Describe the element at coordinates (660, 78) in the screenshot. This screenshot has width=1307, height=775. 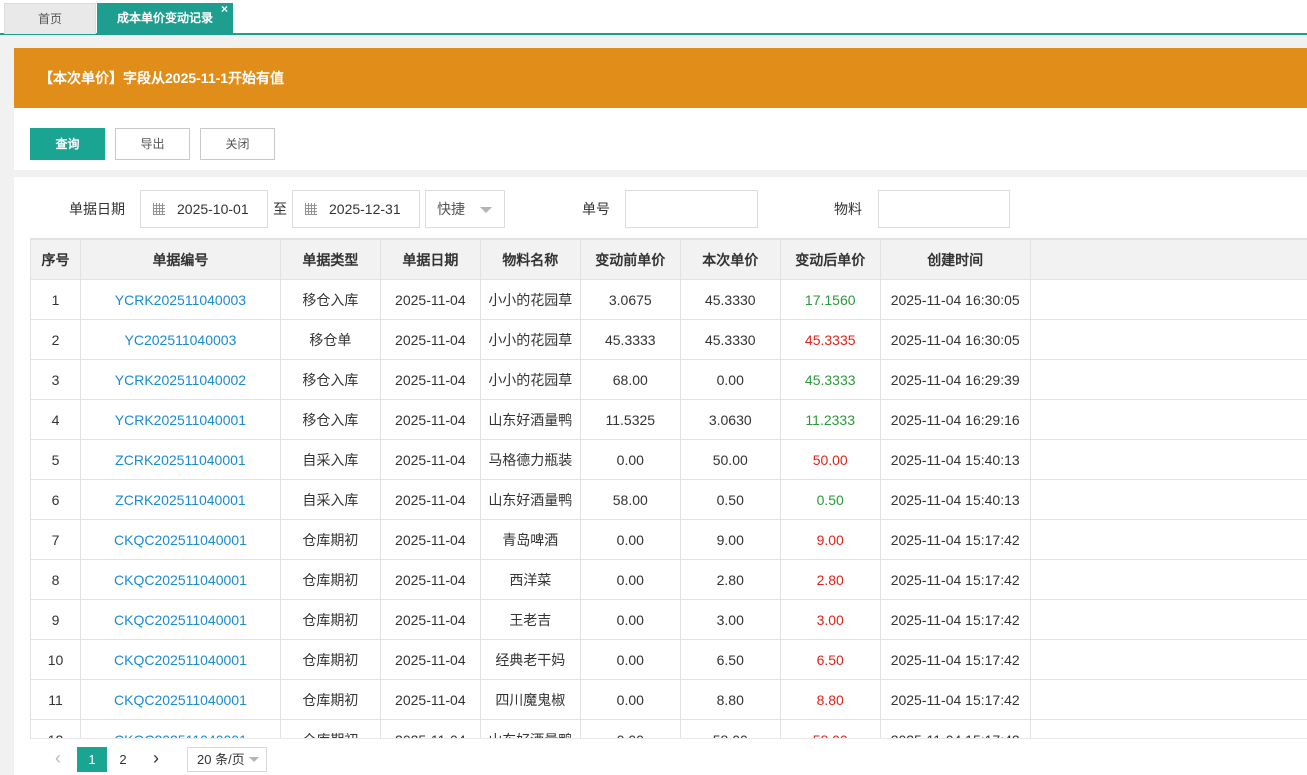
I see `notice-banner: 【本次单价】字段从2025-11-1开始有值` at that location.